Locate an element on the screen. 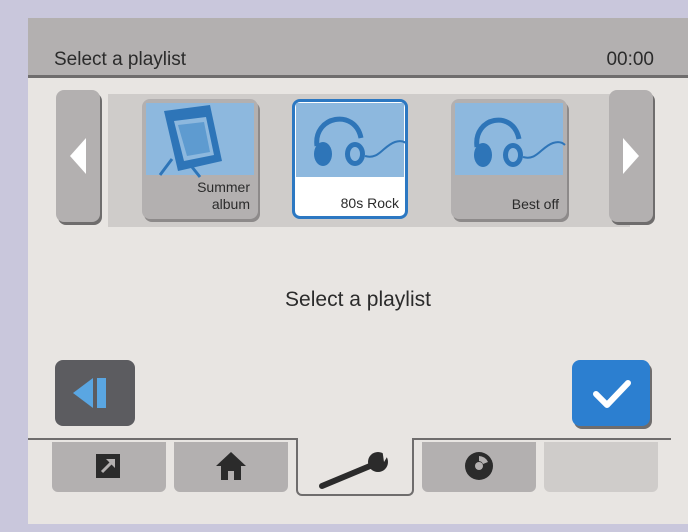 This screenshot has height=532, width=688. playlist-tile-best-off: Best off is located at coordinates (509, 159).